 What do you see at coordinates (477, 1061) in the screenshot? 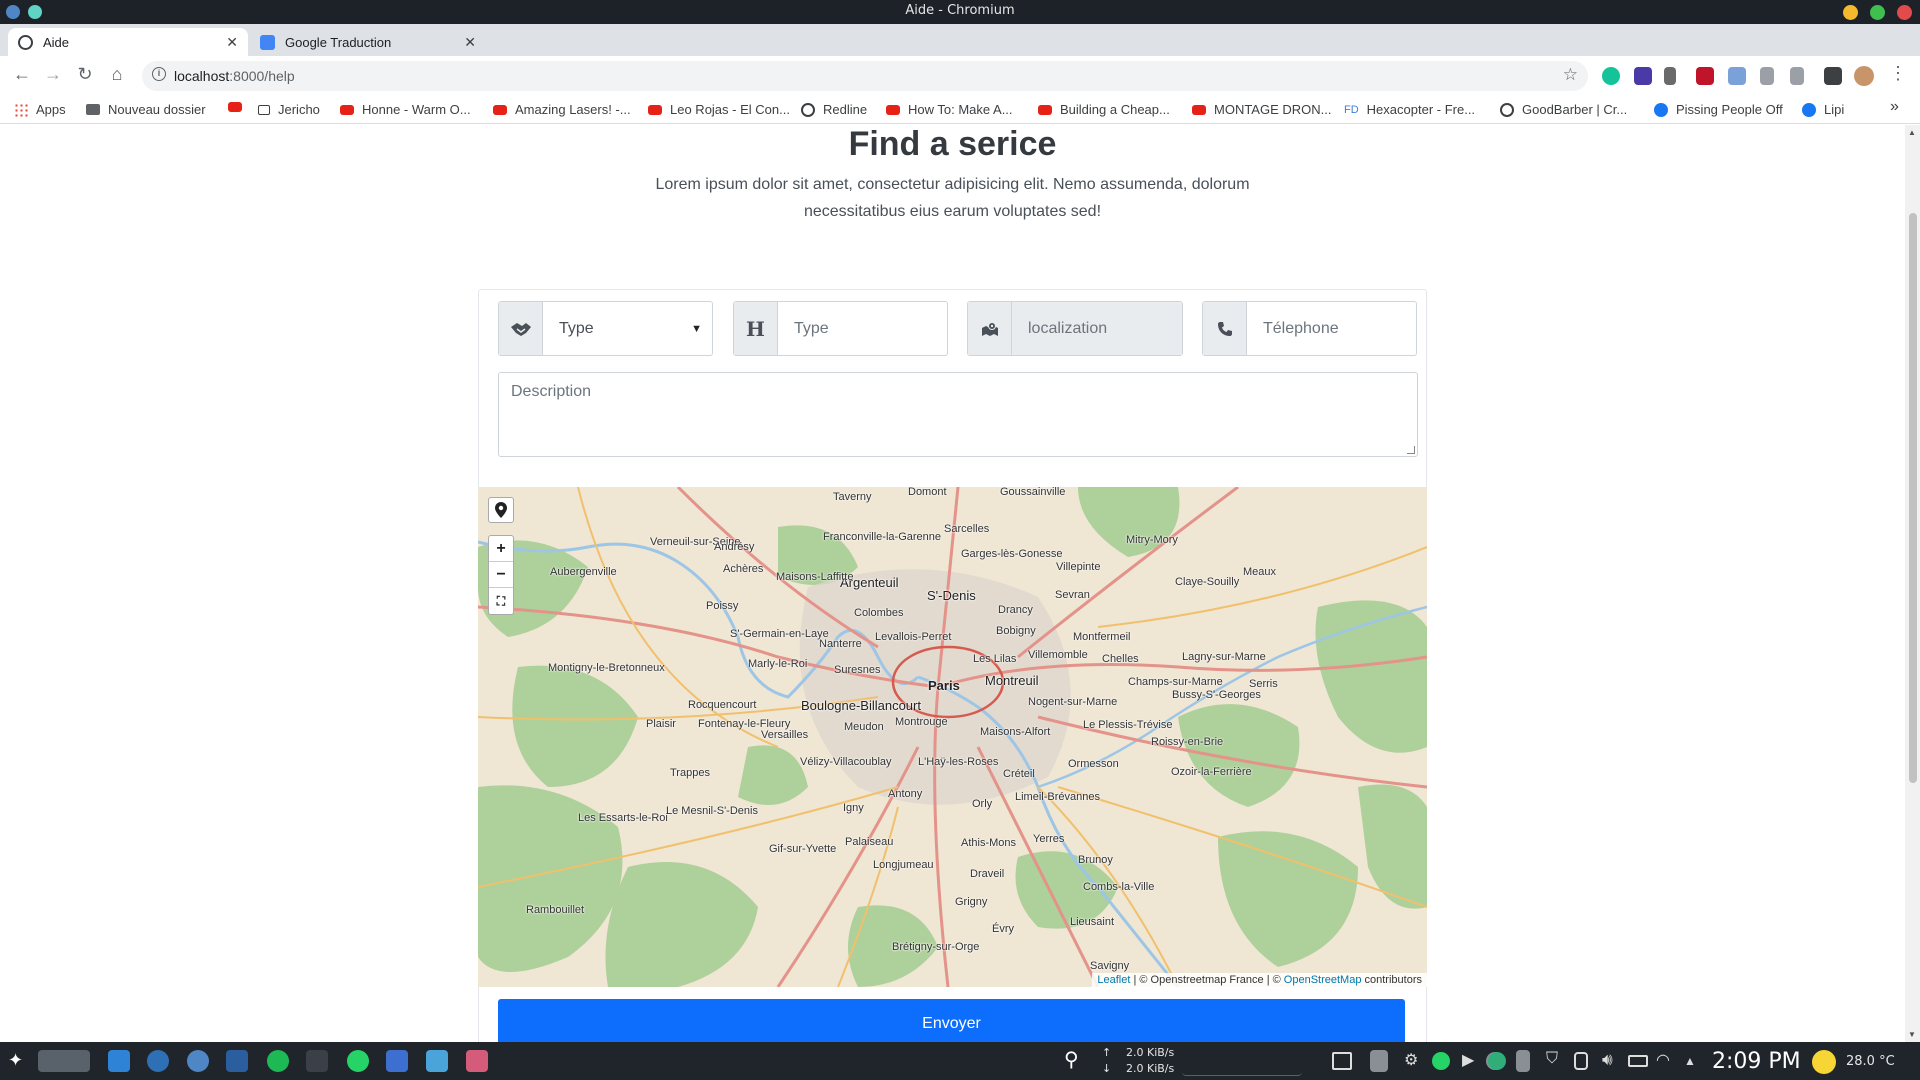
I see `screenshot-app-icon` at bounding box center [477, 1061].